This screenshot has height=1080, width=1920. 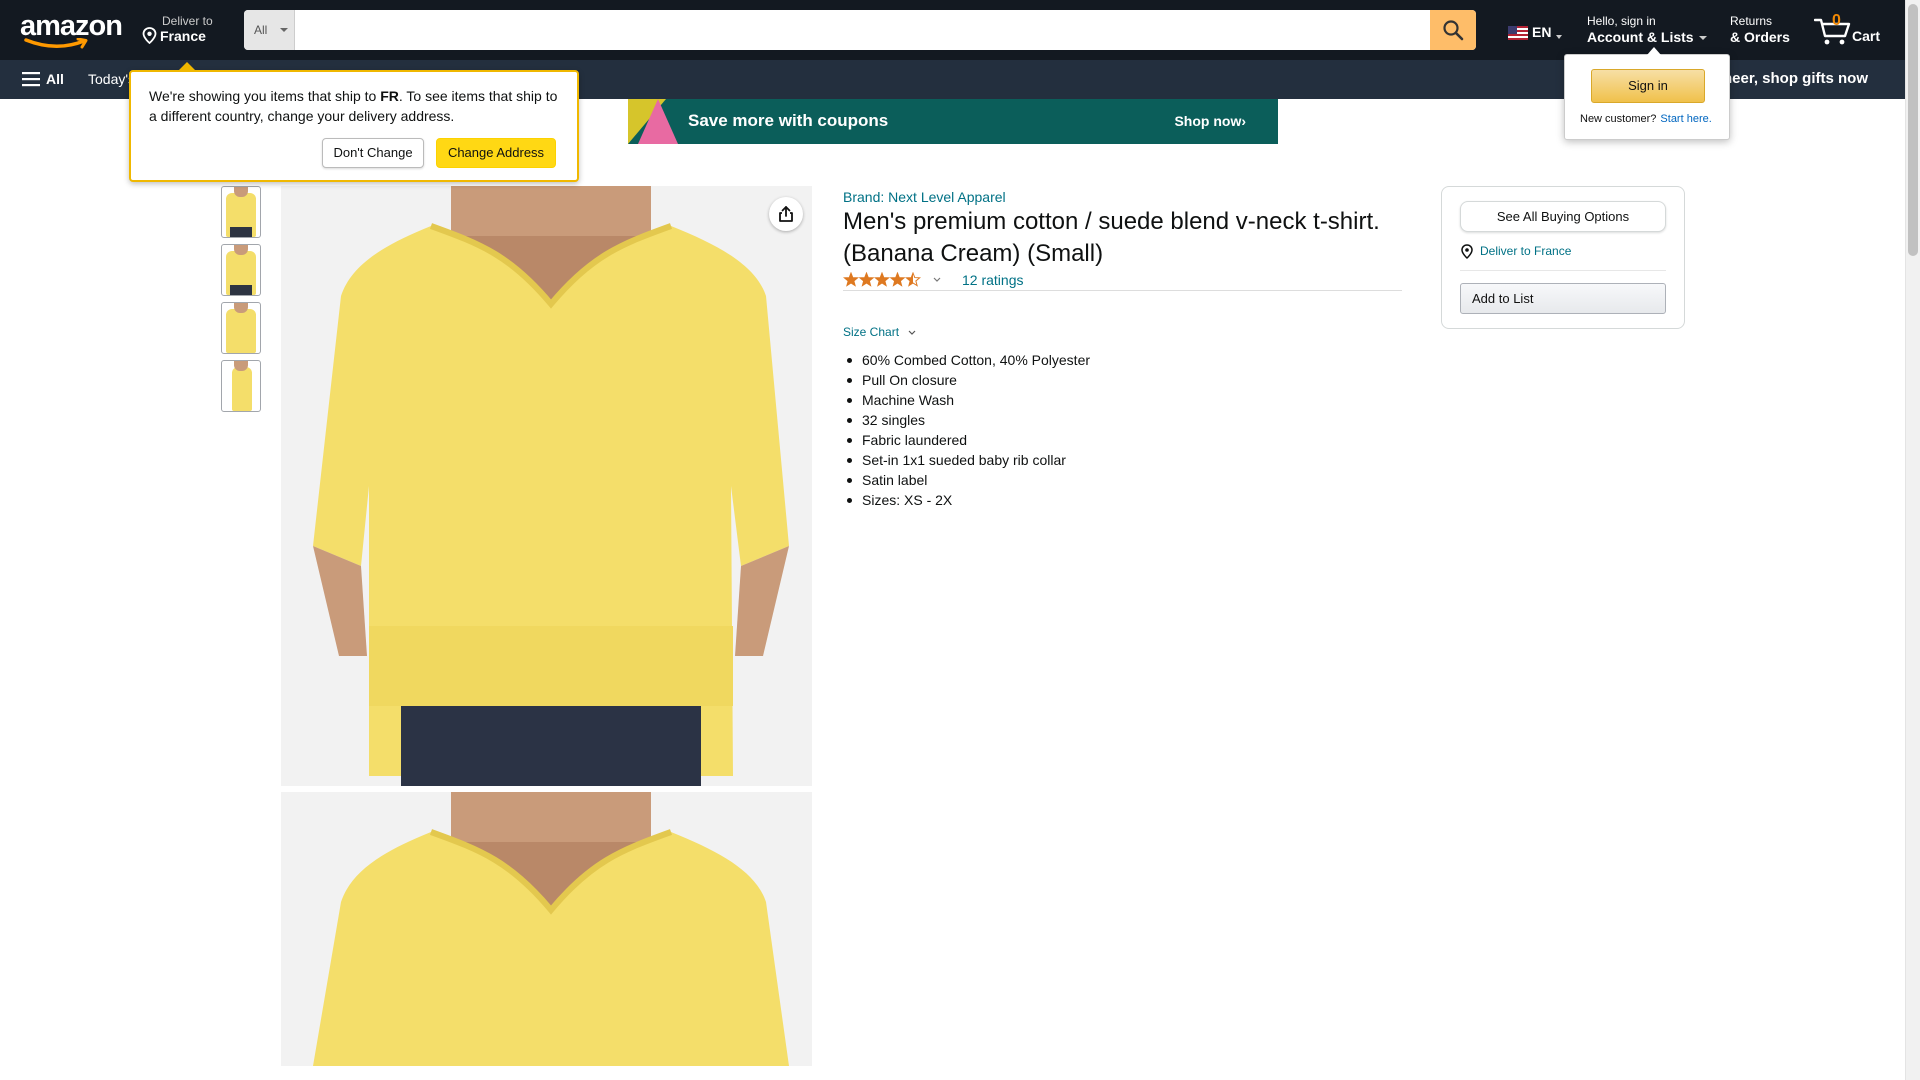 I want to click on search-icon, so click(x=1453, y=30).